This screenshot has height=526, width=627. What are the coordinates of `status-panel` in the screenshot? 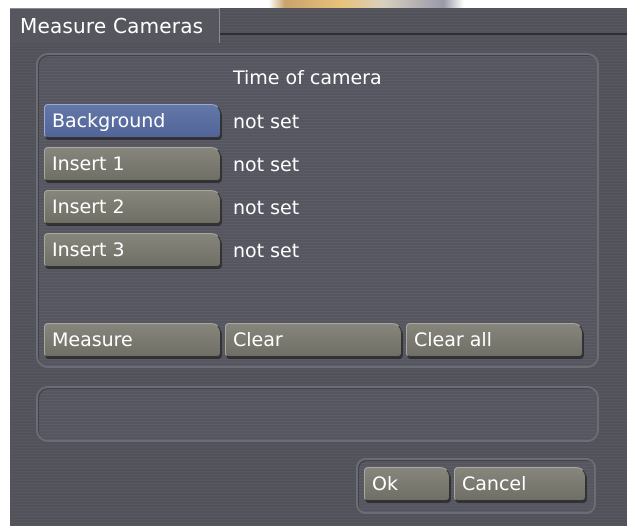 It's located at (317, 414).